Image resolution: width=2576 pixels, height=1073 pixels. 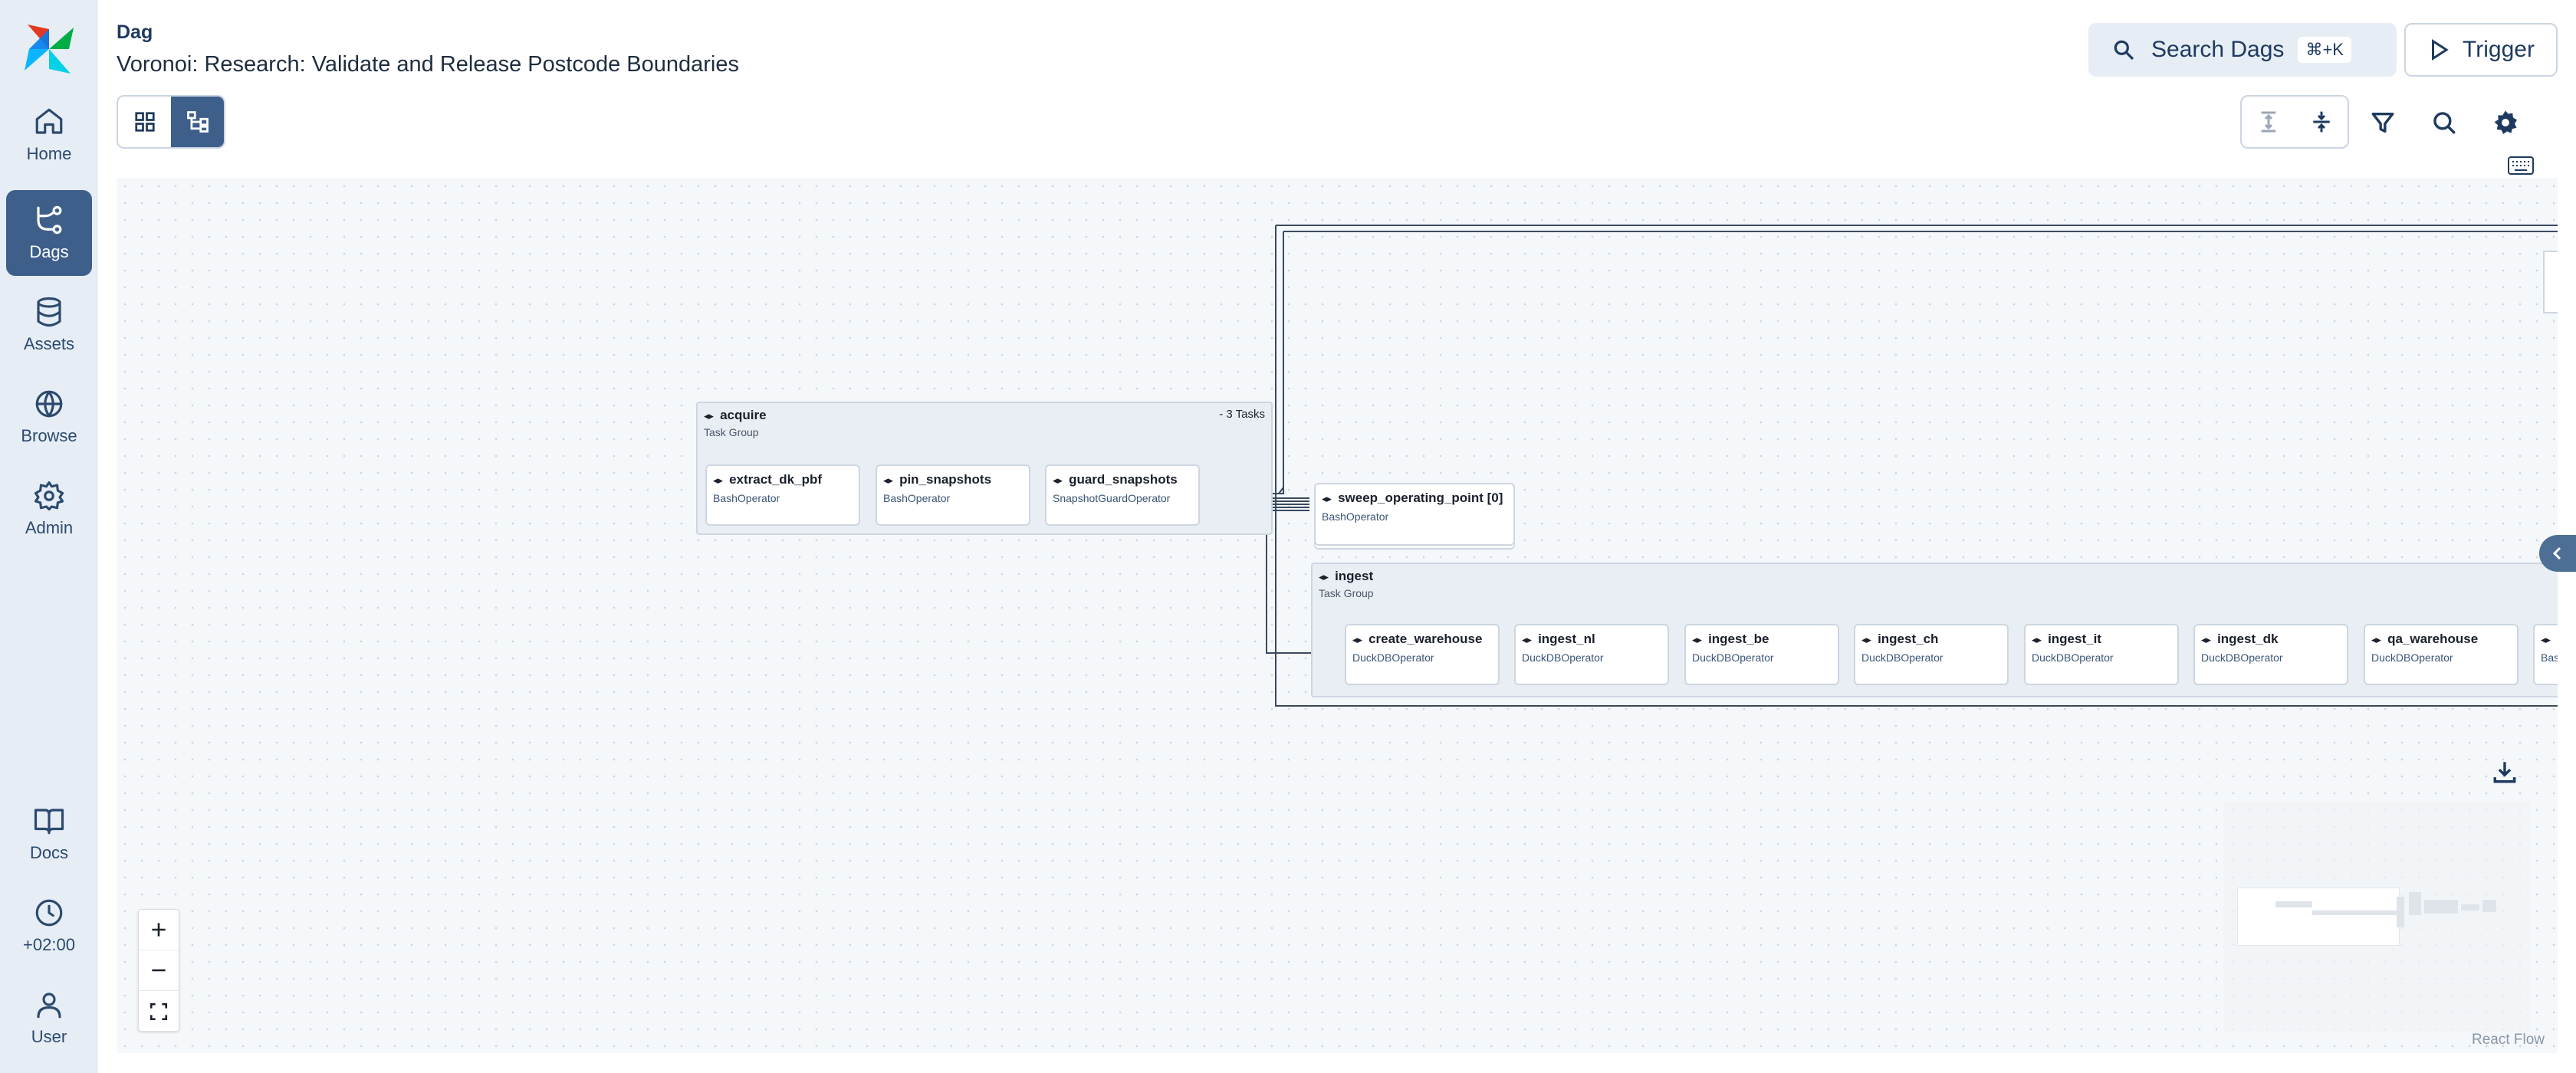 What do you see at coordinates (2324, 50) in the screenshot?
I see `search-shortcut-badge: ⌘+K` at bounding box center [2324, 50].